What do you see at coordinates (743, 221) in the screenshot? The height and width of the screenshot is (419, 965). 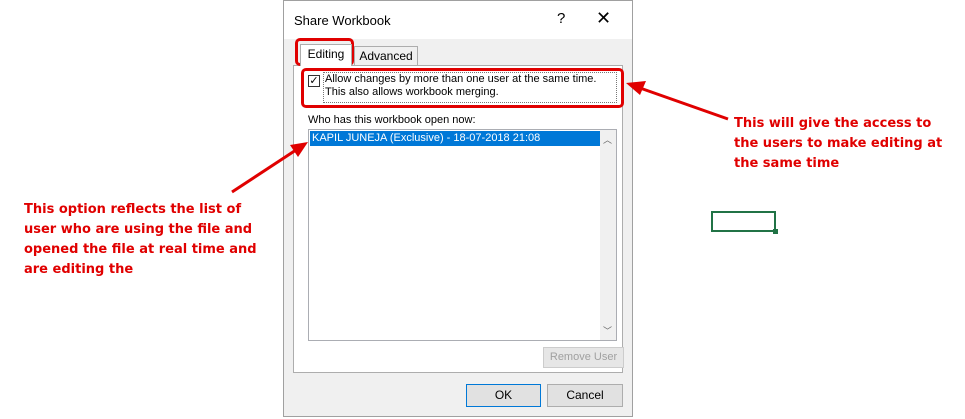 I see `selected-cell` at bounding box center [743, 221].